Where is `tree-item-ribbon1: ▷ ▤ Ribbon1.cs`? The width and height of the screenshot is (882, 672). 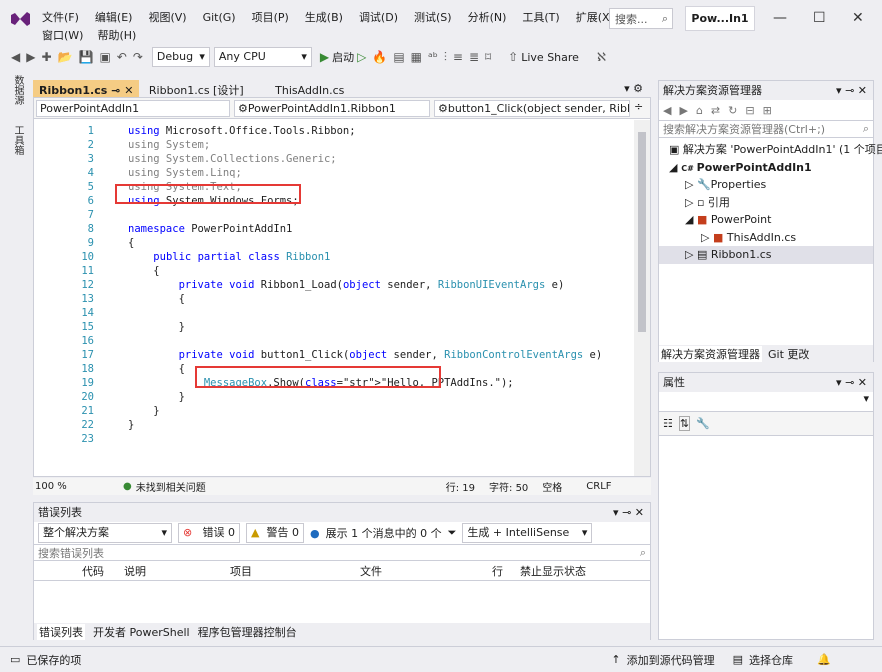 tree-item-ribbon1: ▷ ▤ Ribbon1.cs is located at coordinates (766, 255).